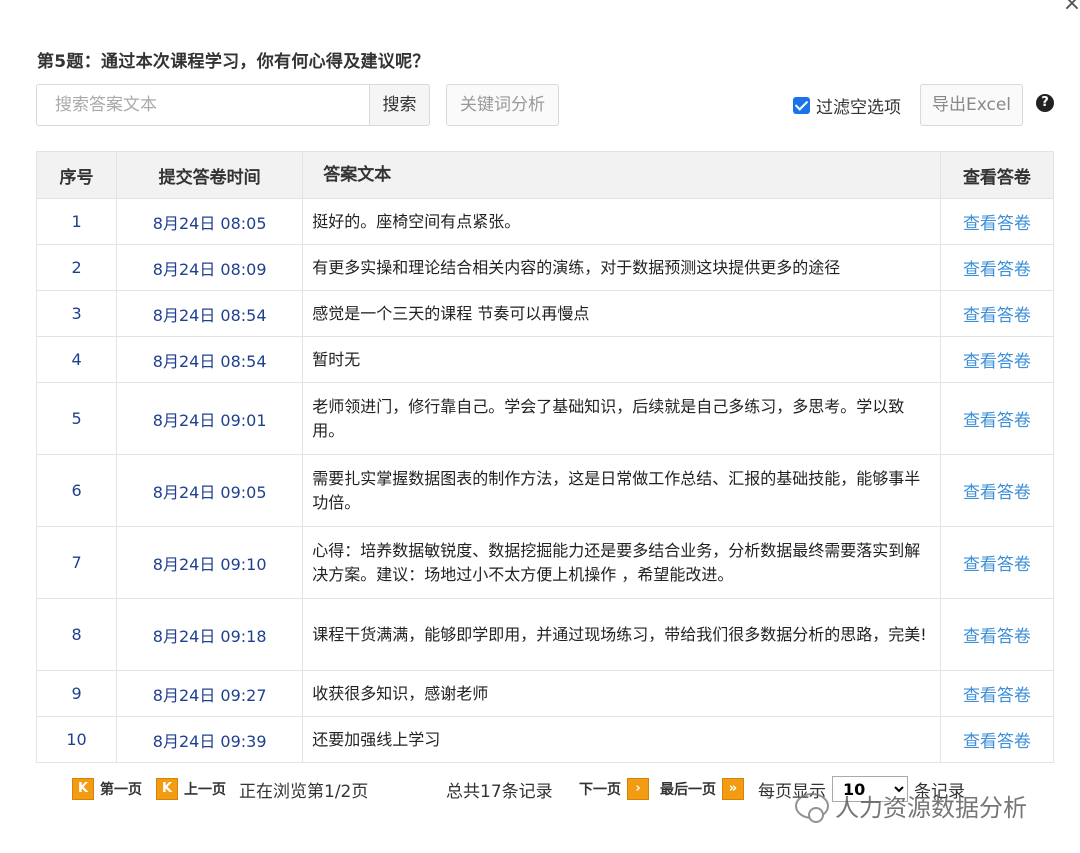  What do you see at coordinates (733, 789) in the screenshot?
I see `last-page-icon: »` at bounding box center [733, 789].